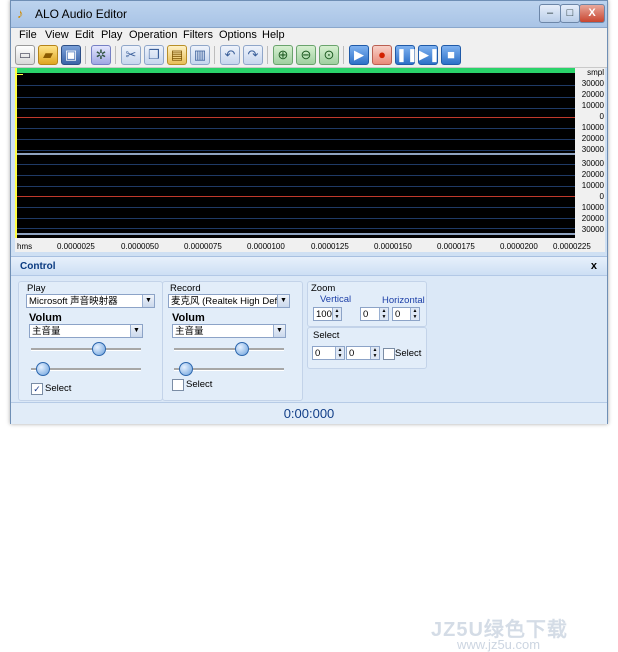  Describe the element at coordinates (36, 288) in the screenshot. I see `play-label: Play` at that location.